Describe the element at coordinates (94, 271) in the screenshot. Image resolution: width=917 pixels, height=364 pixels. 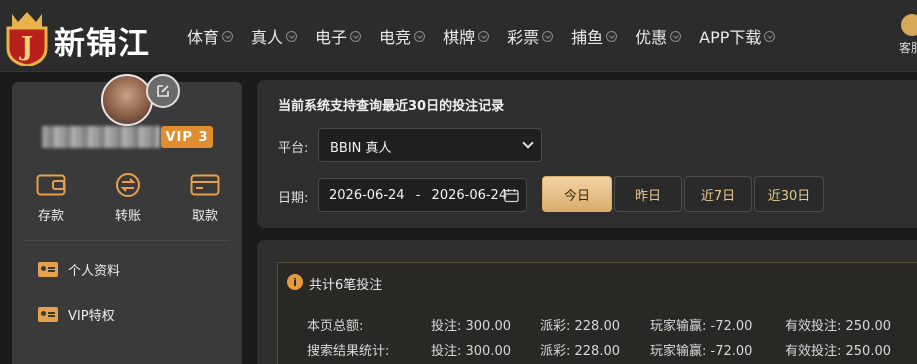
I see `sidebar-item-label: 个人资料` at that location.